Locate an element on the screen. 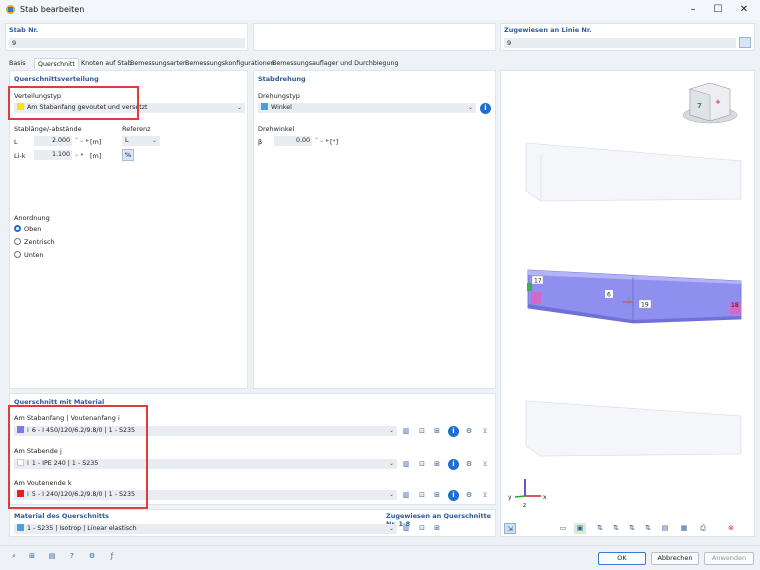 The image size is (760, 570). render-icon: ▣ is located at coordinates (580, 528).